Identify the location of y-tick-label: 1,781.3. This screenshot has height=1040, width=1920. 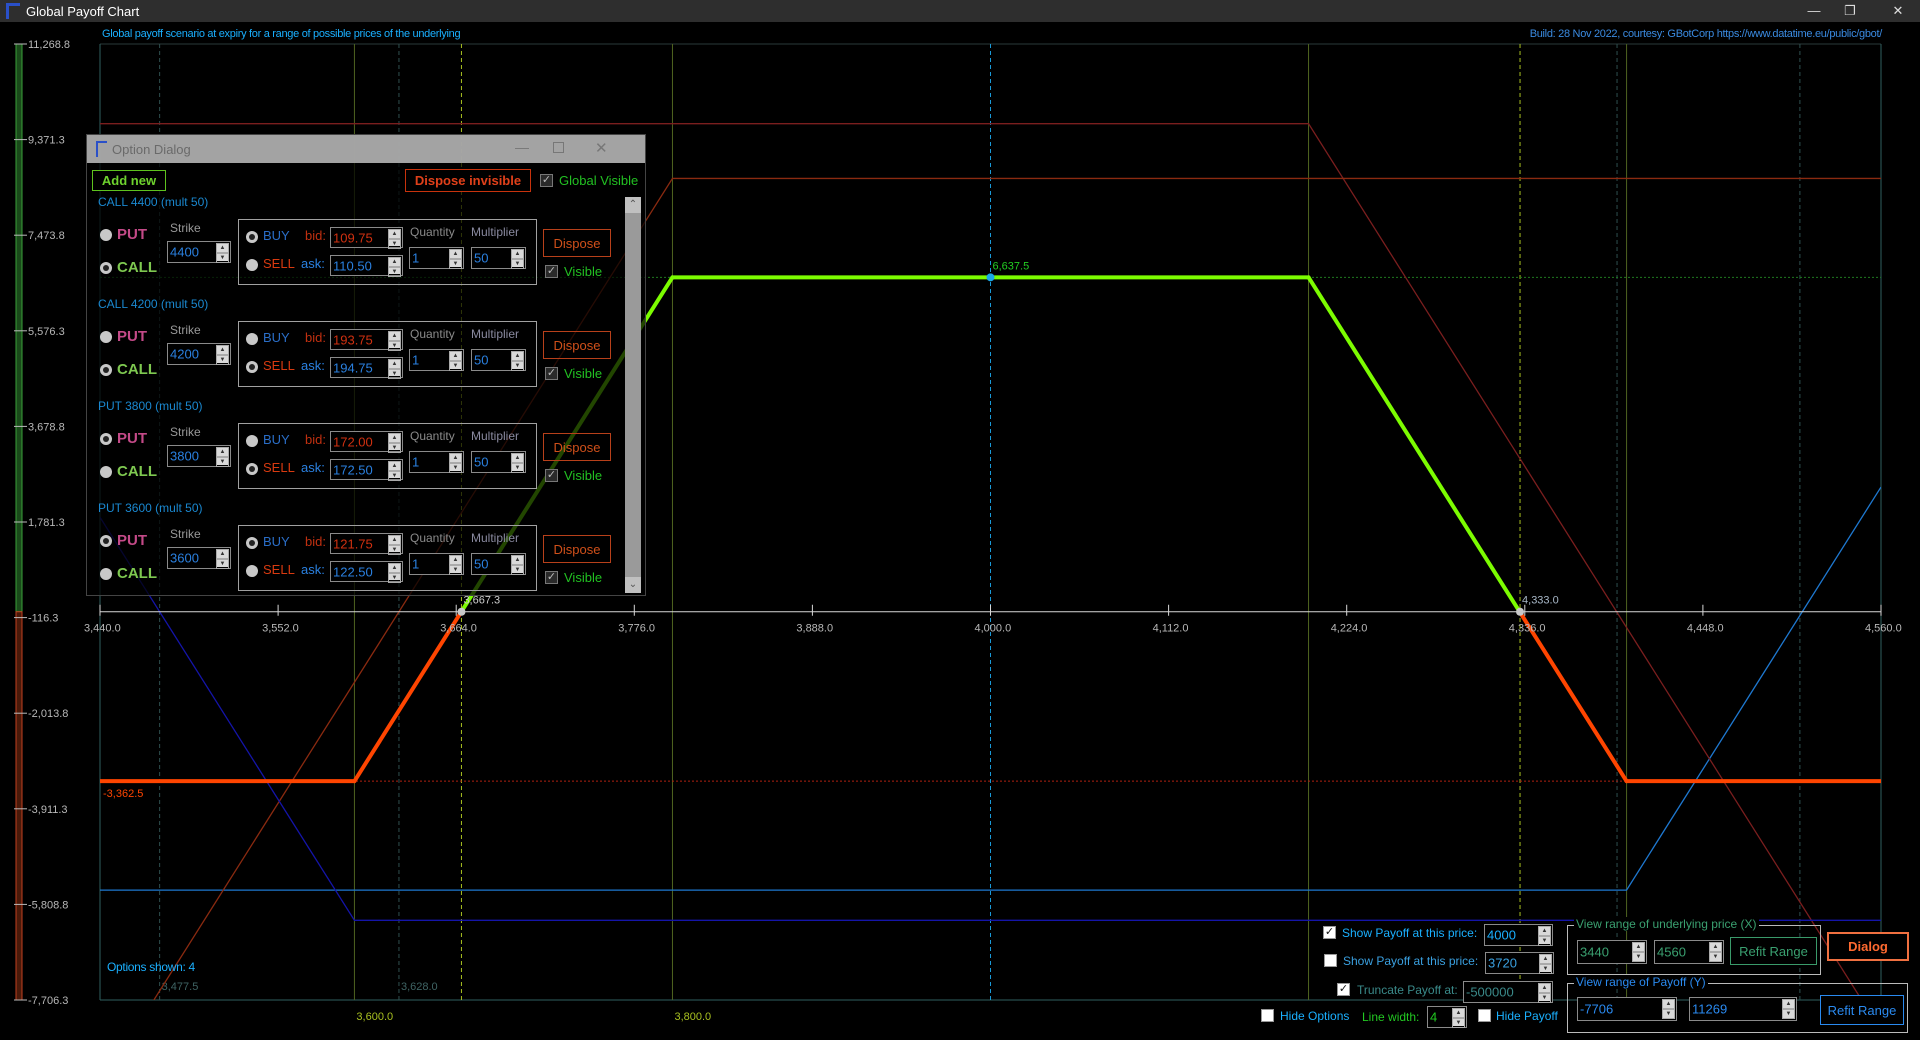
(46, 523).